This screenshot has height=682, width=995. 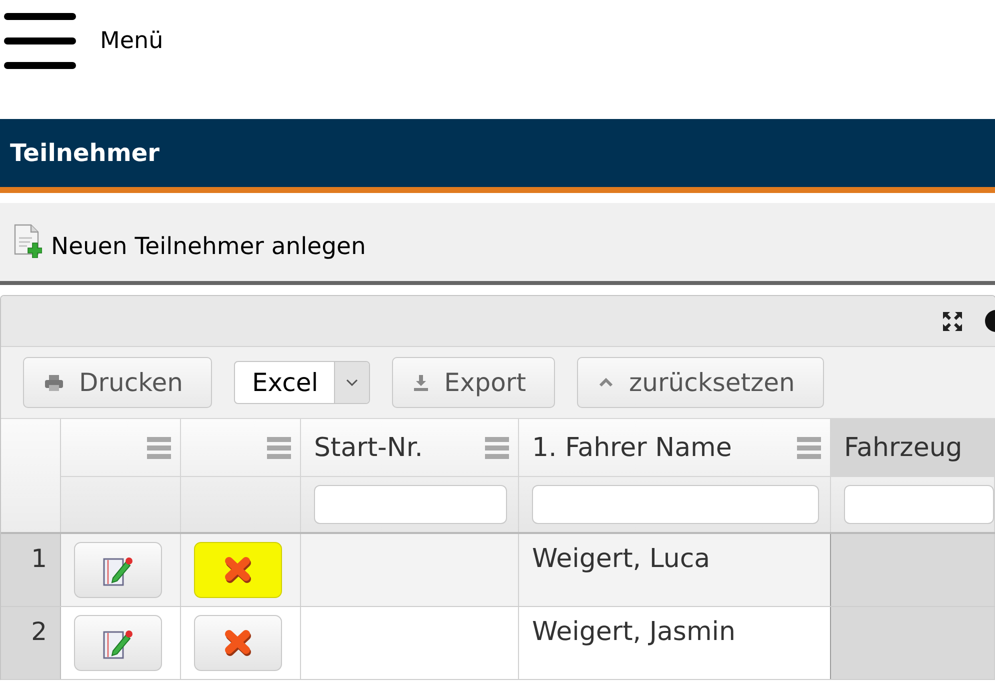 What do you see at coordinates (952, 321) in the screenshot?
I see `expand-icon` at bounding box center [952, 321].